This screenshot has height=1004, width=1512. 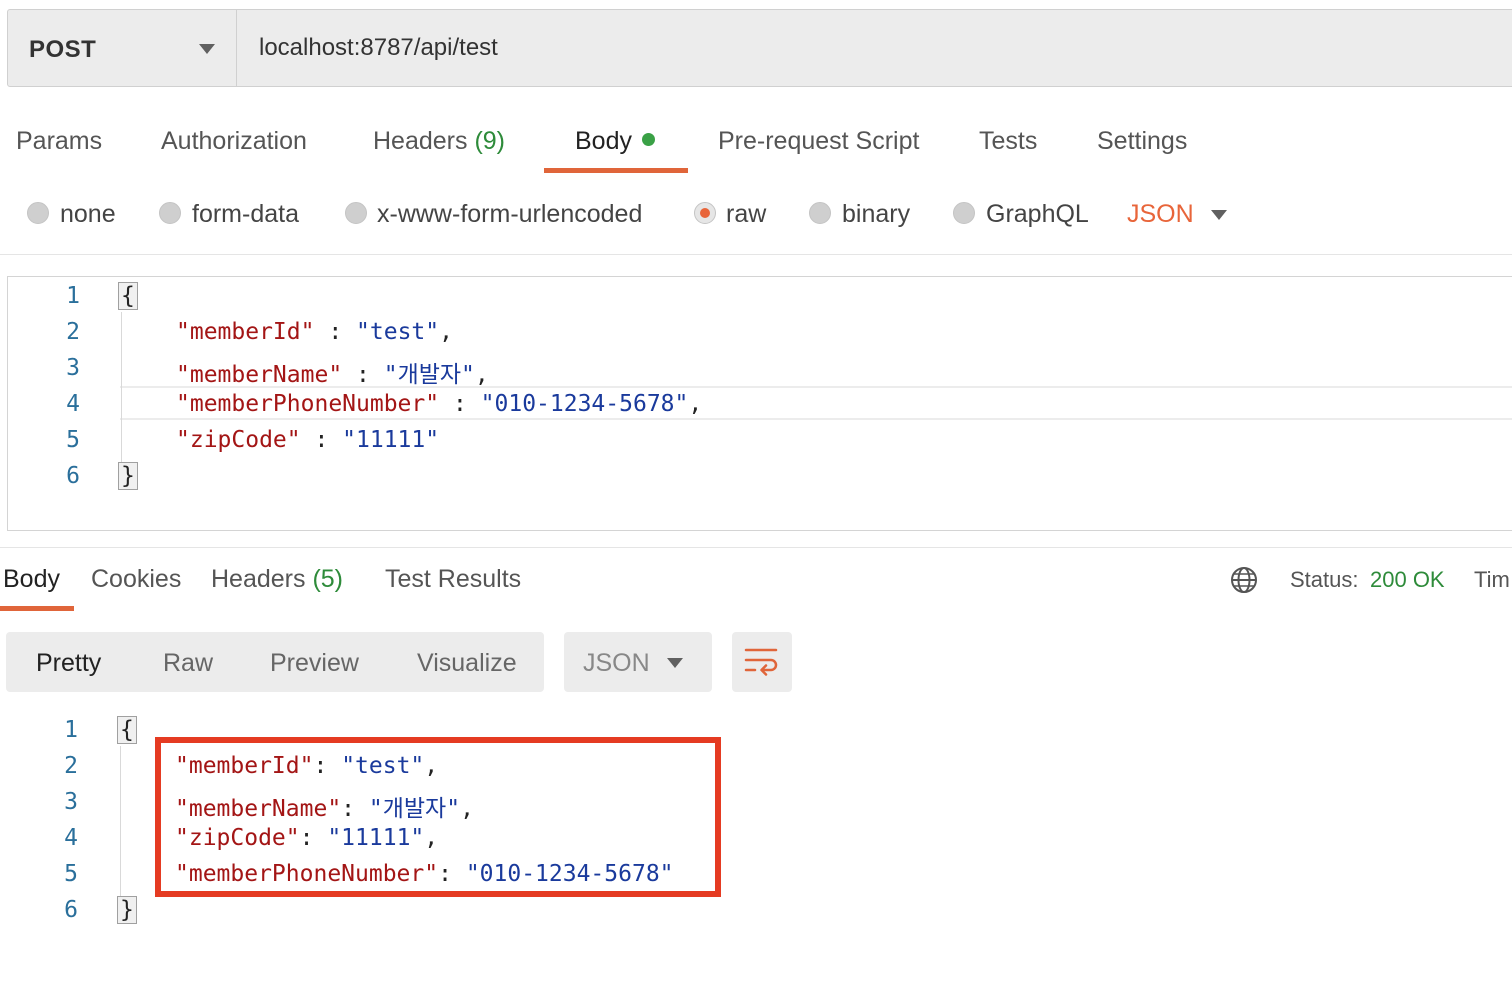 What do you see at coordinates (188, 663) in the screenshot?
I see `view-raw-button: Raw` at bounding box center [188, 663].